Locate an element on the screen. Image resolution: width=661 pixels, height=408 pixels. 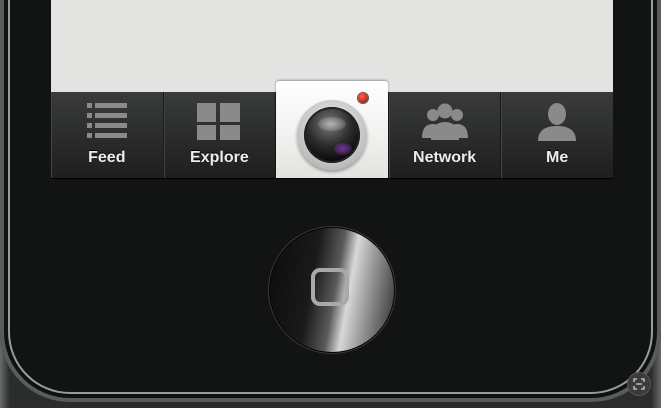
tab-explore: Explore is located at coordinates (220, 135).